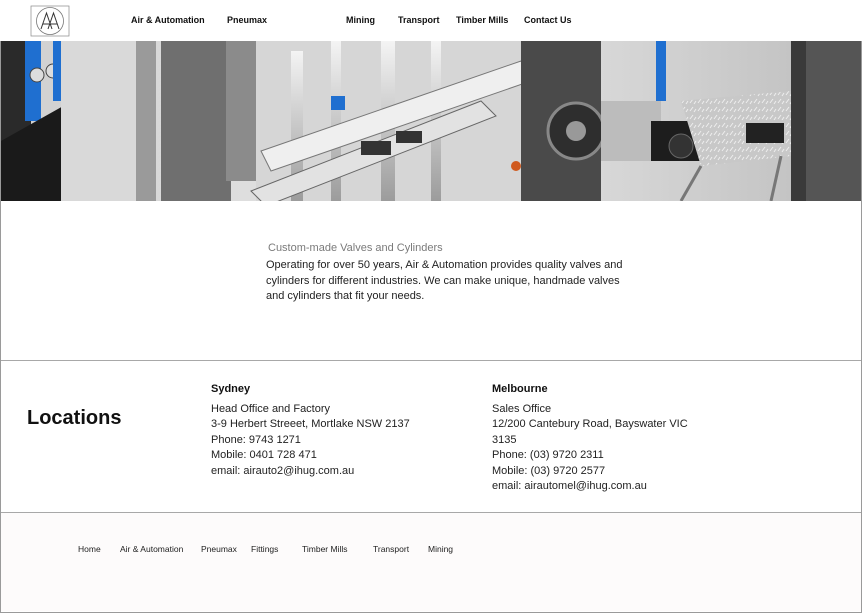 The image size is (862, 613). What do you see at coordinates (419, 20) in the screenshot?
I see `nav-transport: Transport` at bounding box center [419, 20].